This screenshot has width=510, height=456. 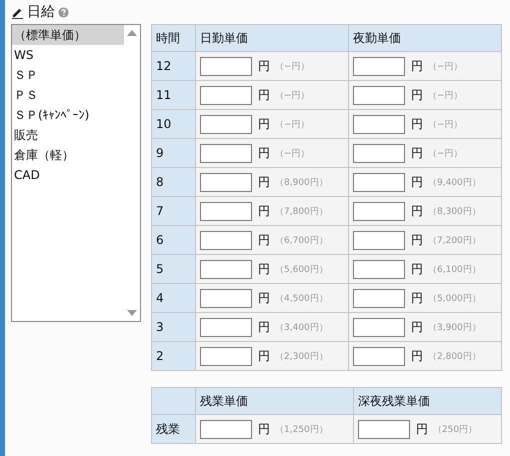 I want to click on hint-text: （5,000円）, so click(x=454, y=298).